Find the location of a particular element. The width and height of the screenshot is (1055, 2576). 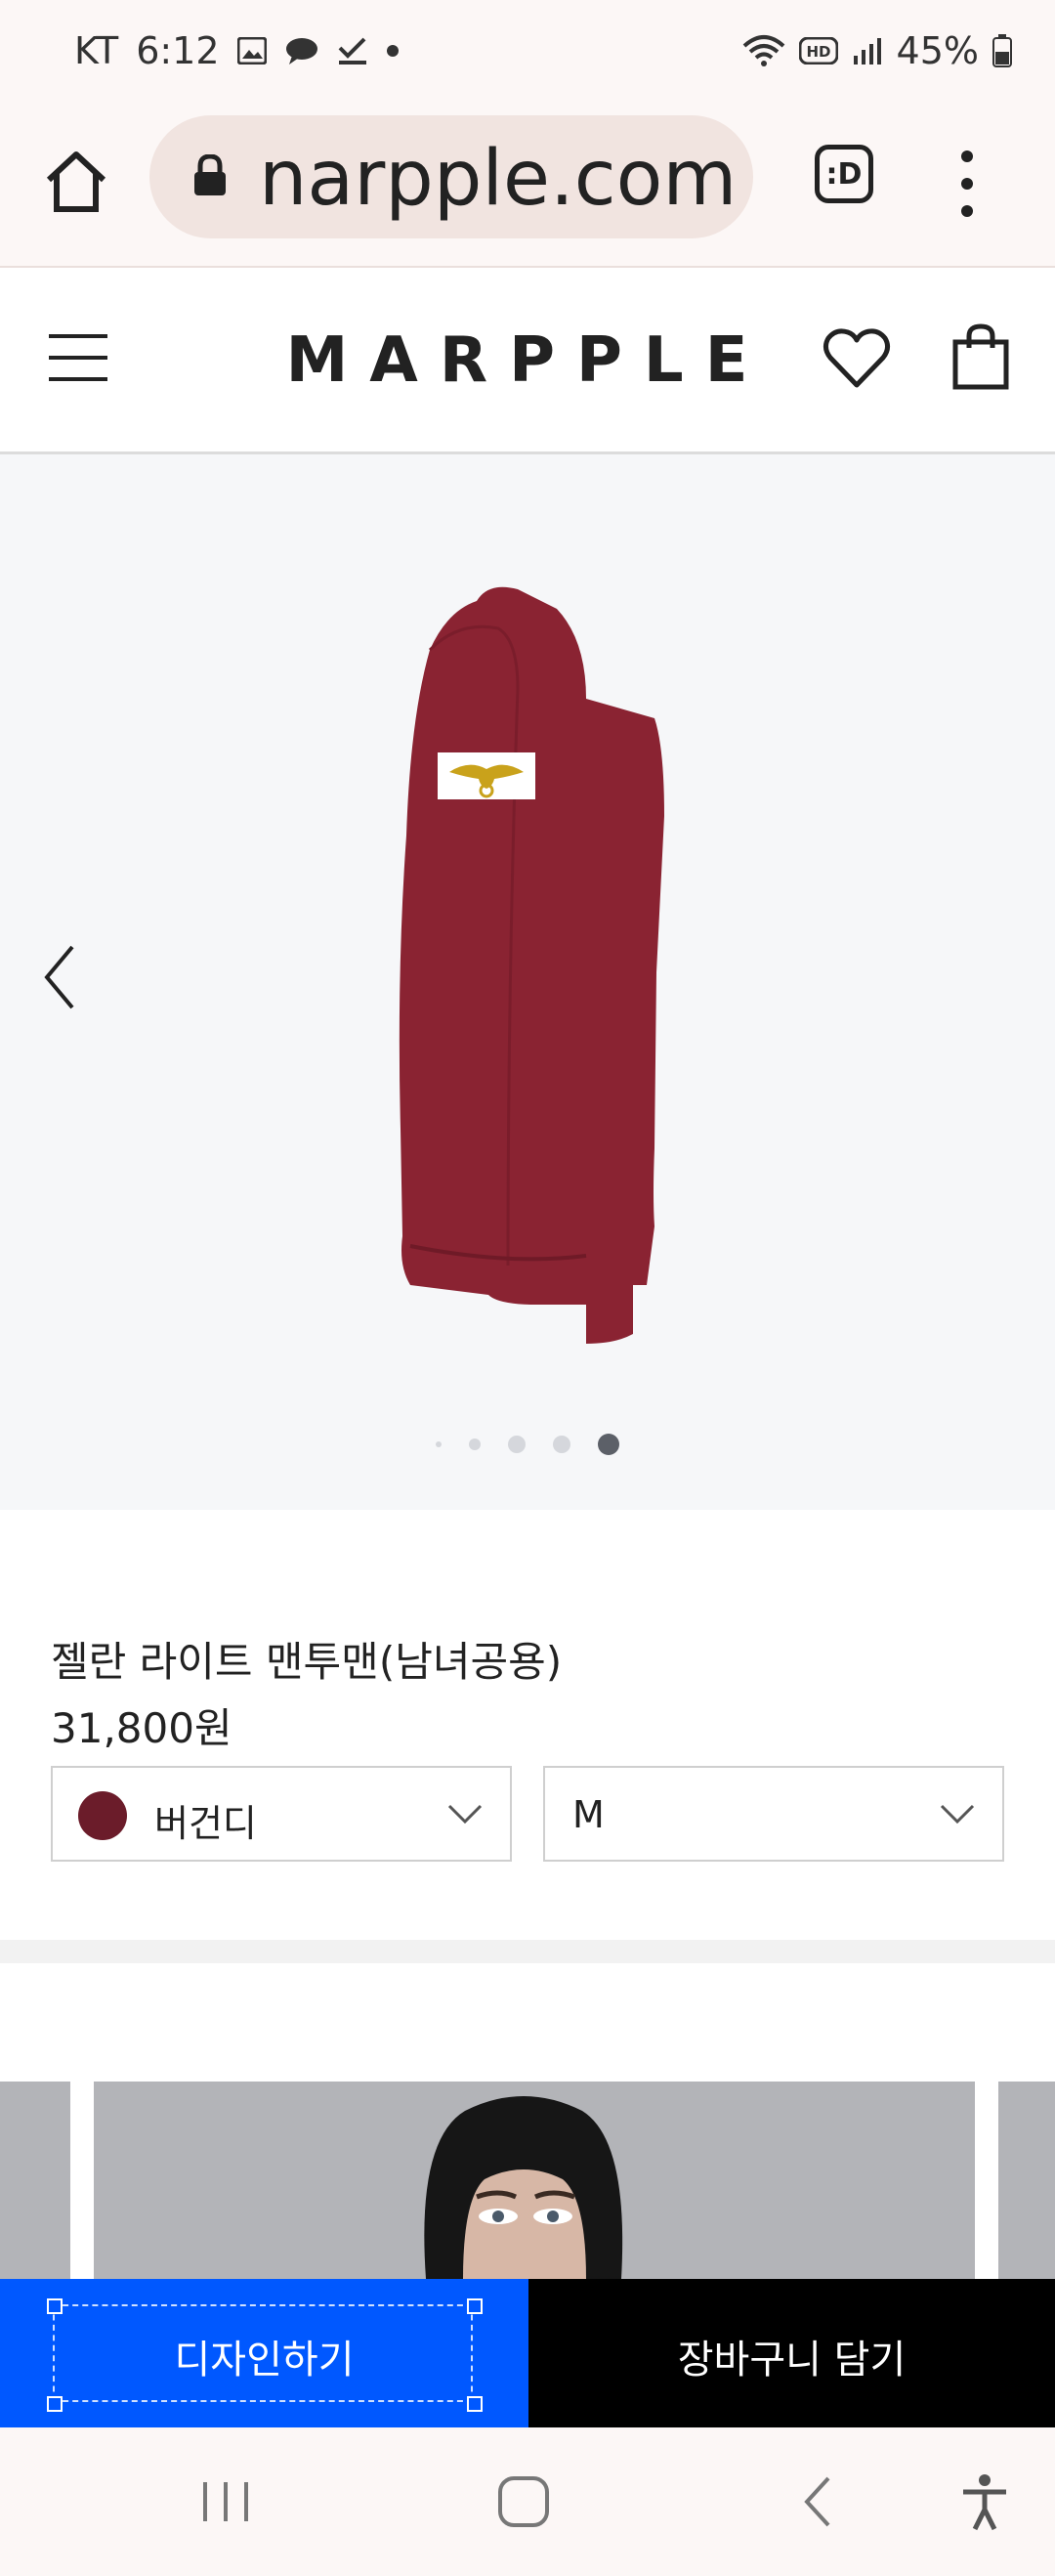

hd-icon: HD is located at coordinates (818, 51).